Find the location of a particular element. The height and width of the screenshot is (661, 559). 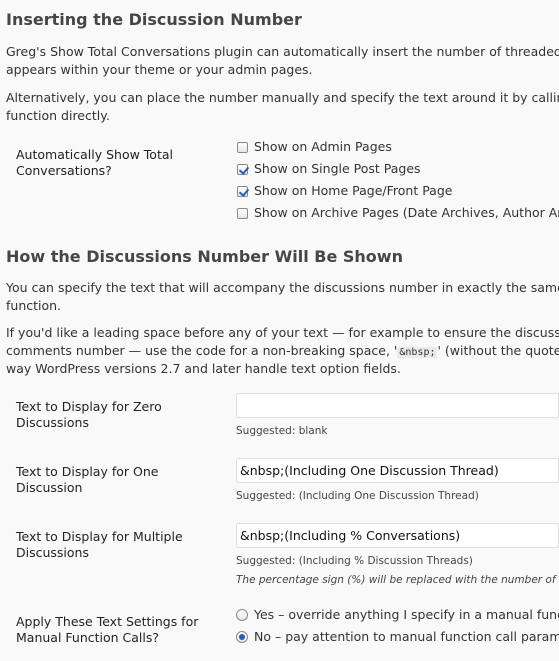

option-admin-pages: Show on Admin Pages is located at coordinates (314, 147).